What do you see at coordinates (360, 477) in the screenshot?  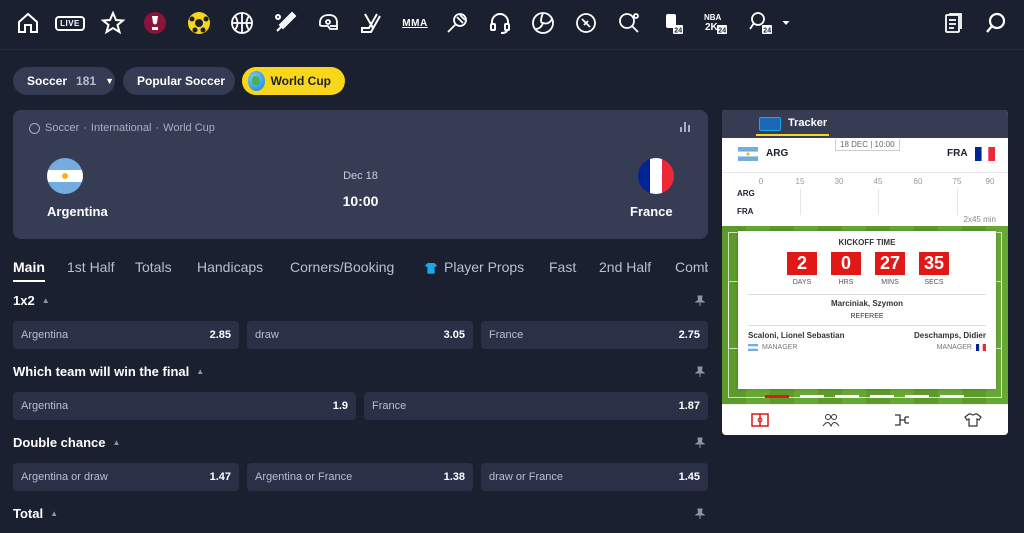 I see `odd-button: Argentina or France 1.38` at bounding box center [360, 477].